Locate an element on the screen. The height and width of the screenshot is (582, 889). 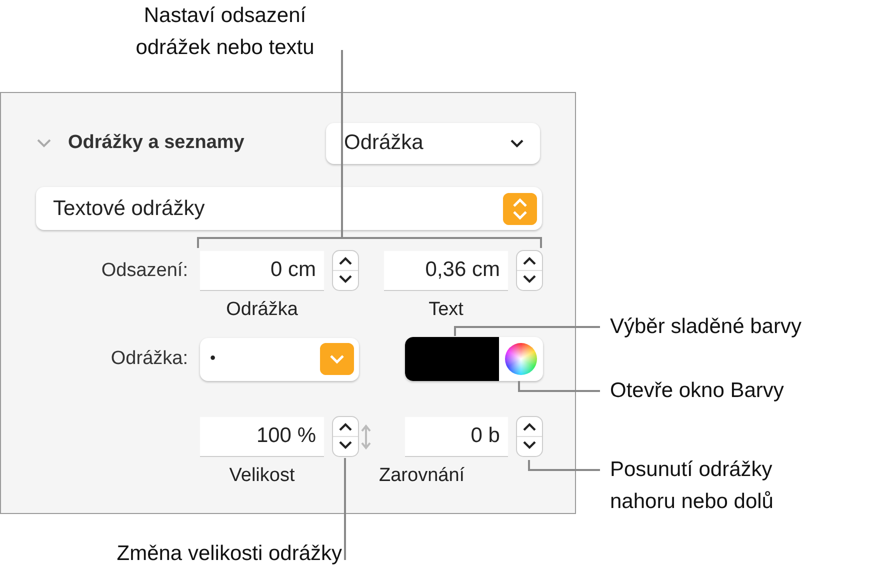
field-caption: Zarovnání is located at coordinates (422, 475).